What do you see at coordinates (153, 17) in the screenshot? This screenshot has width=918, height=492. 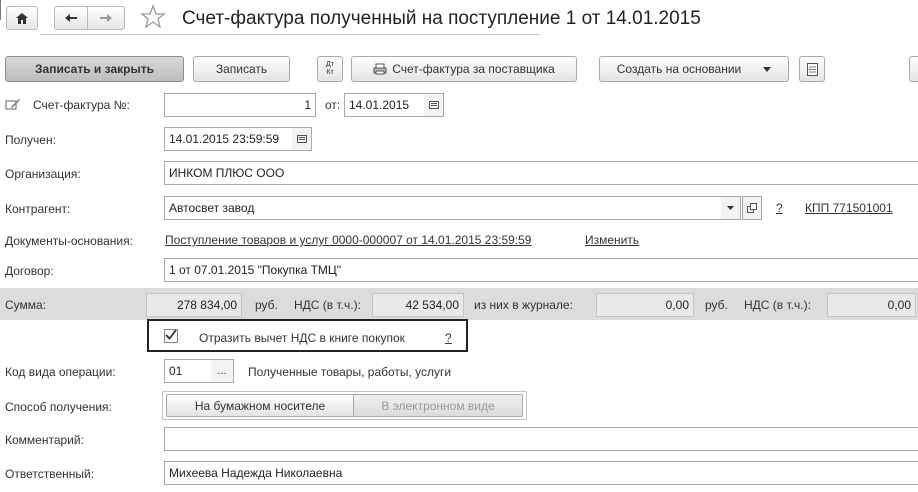 I see `favorite-star-icon` at bounding box center [153, 17].